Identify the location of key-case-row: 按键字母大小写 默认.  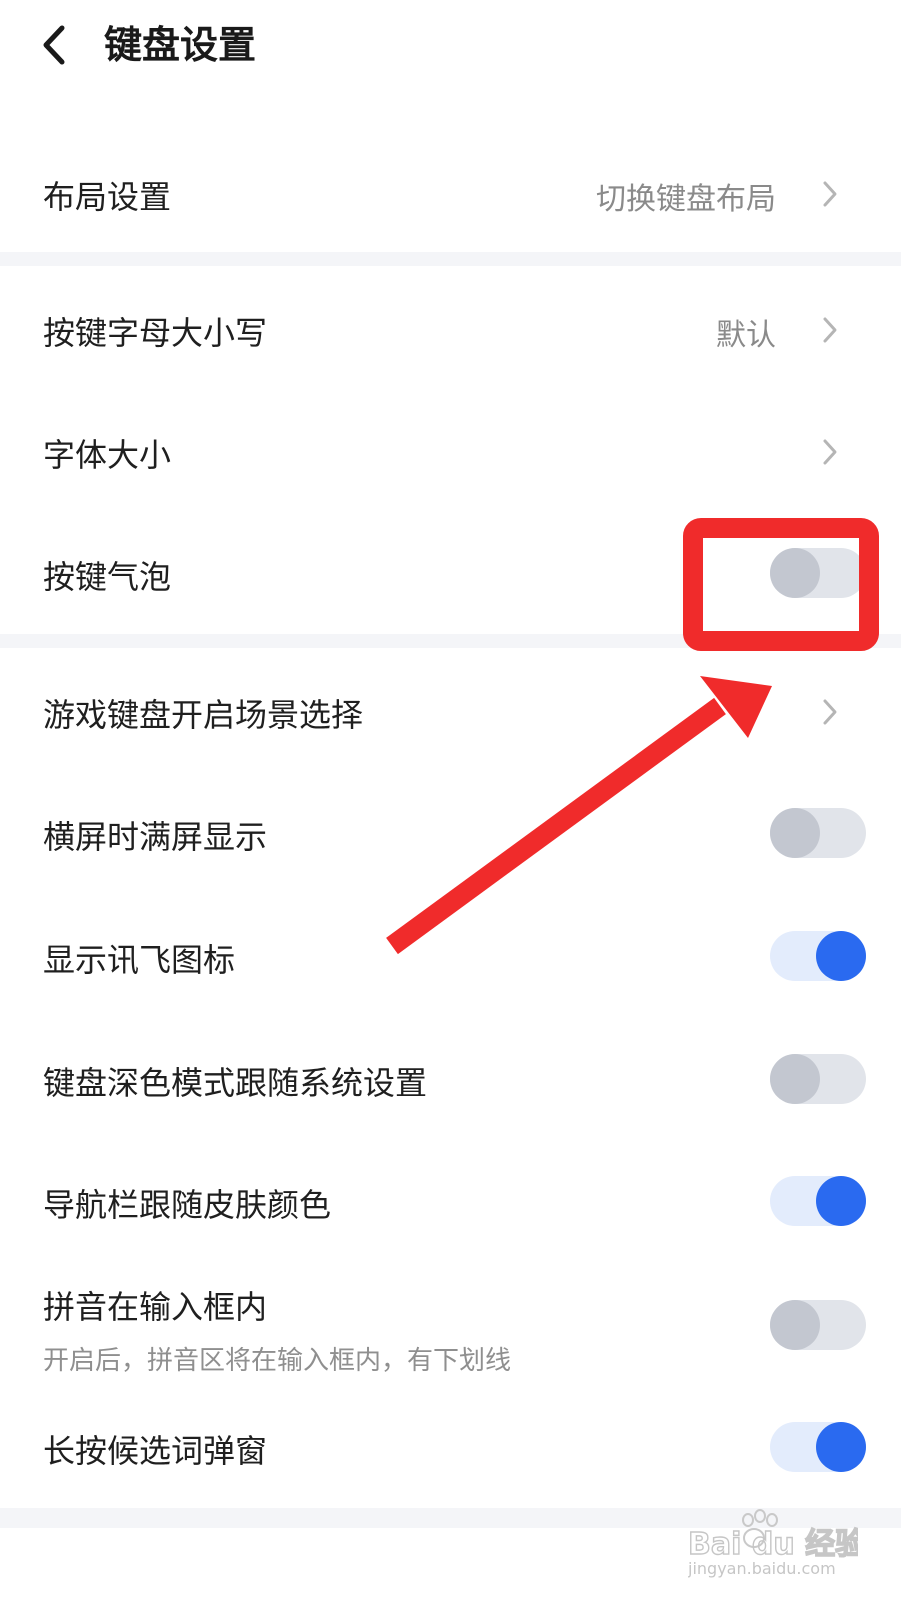
(450, 329).